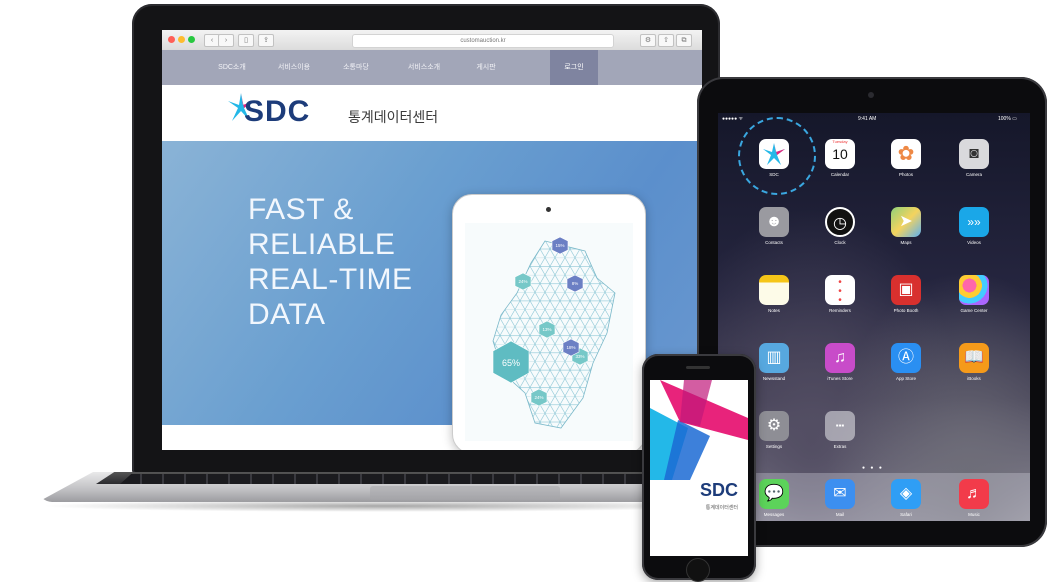  Describe the element at coordinates (718, 490) in the screenshot. I see `iphone-logo-text: SDC` at that location.